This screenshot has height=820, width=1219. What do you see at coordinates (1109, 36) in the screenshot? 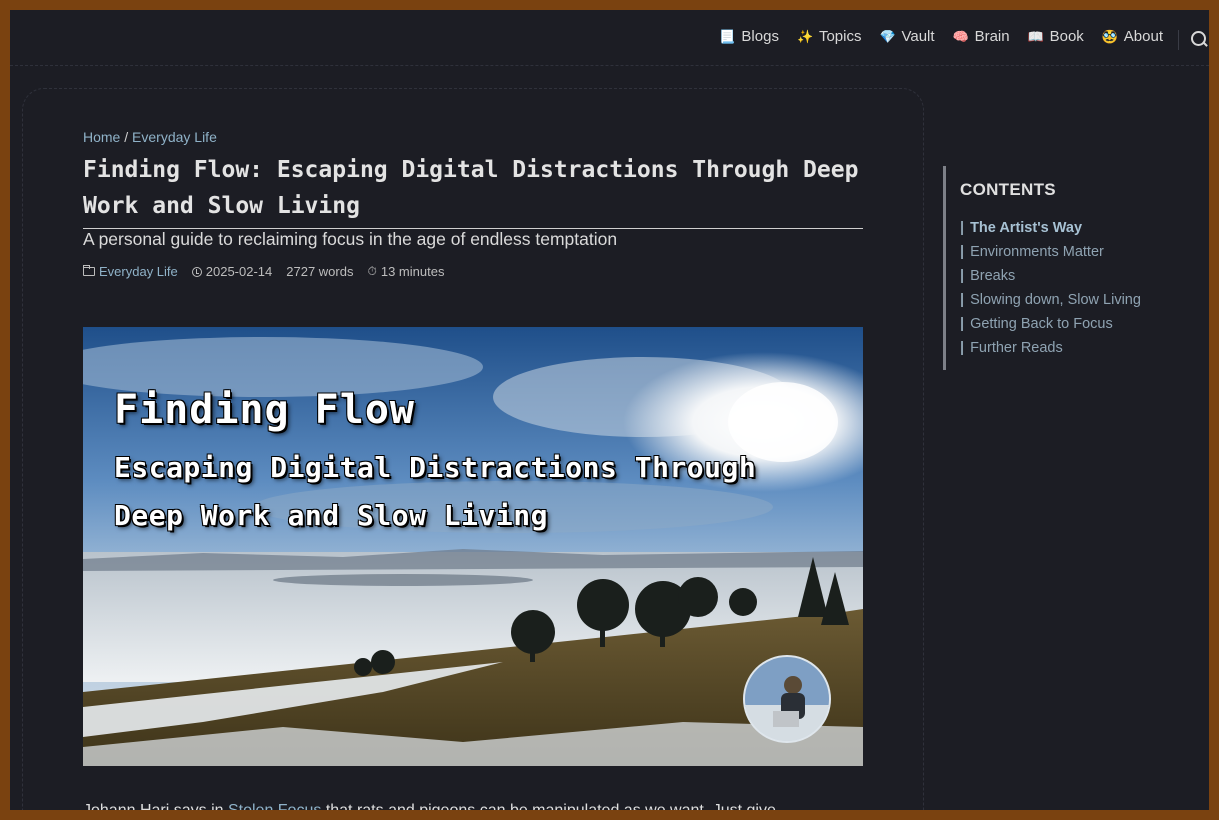
I see `disguised-face-icon: 🥸` at bounding box center [1109, 36].